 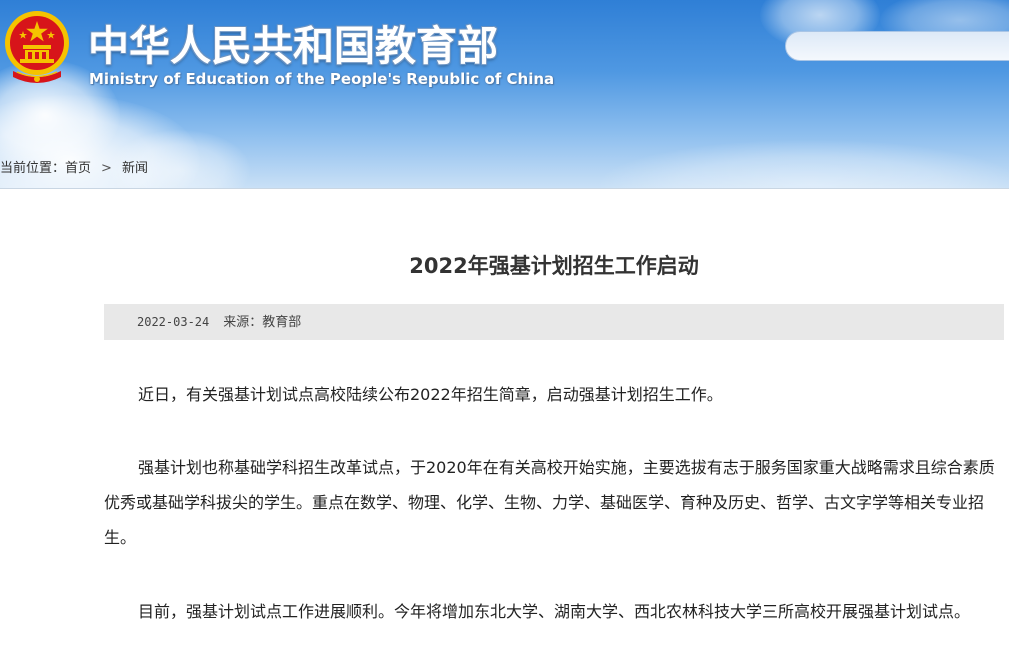 I want to click on breadcrumb-home-link: 首页, so click(x=78, y=168).